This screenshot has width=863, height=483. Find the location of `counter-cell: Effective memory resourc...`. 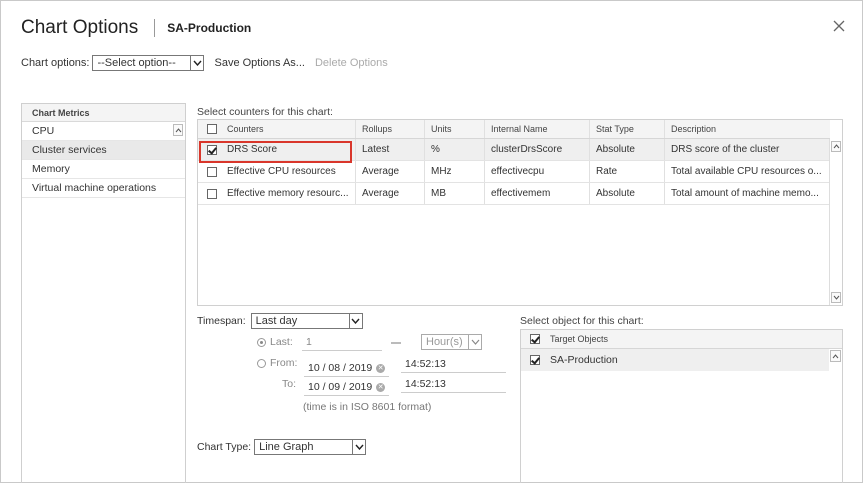

counter-cell: Effective memory resourc... is located at coordinates (277, 193).